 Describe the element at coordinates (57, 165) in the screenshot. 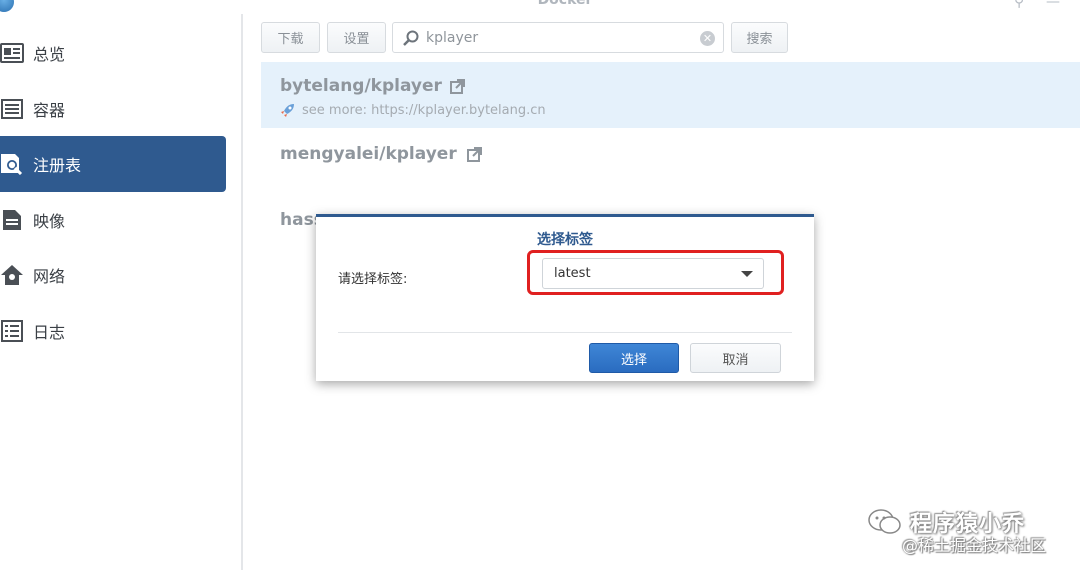

I see `sidebar-item-label: 注册表` at that location.